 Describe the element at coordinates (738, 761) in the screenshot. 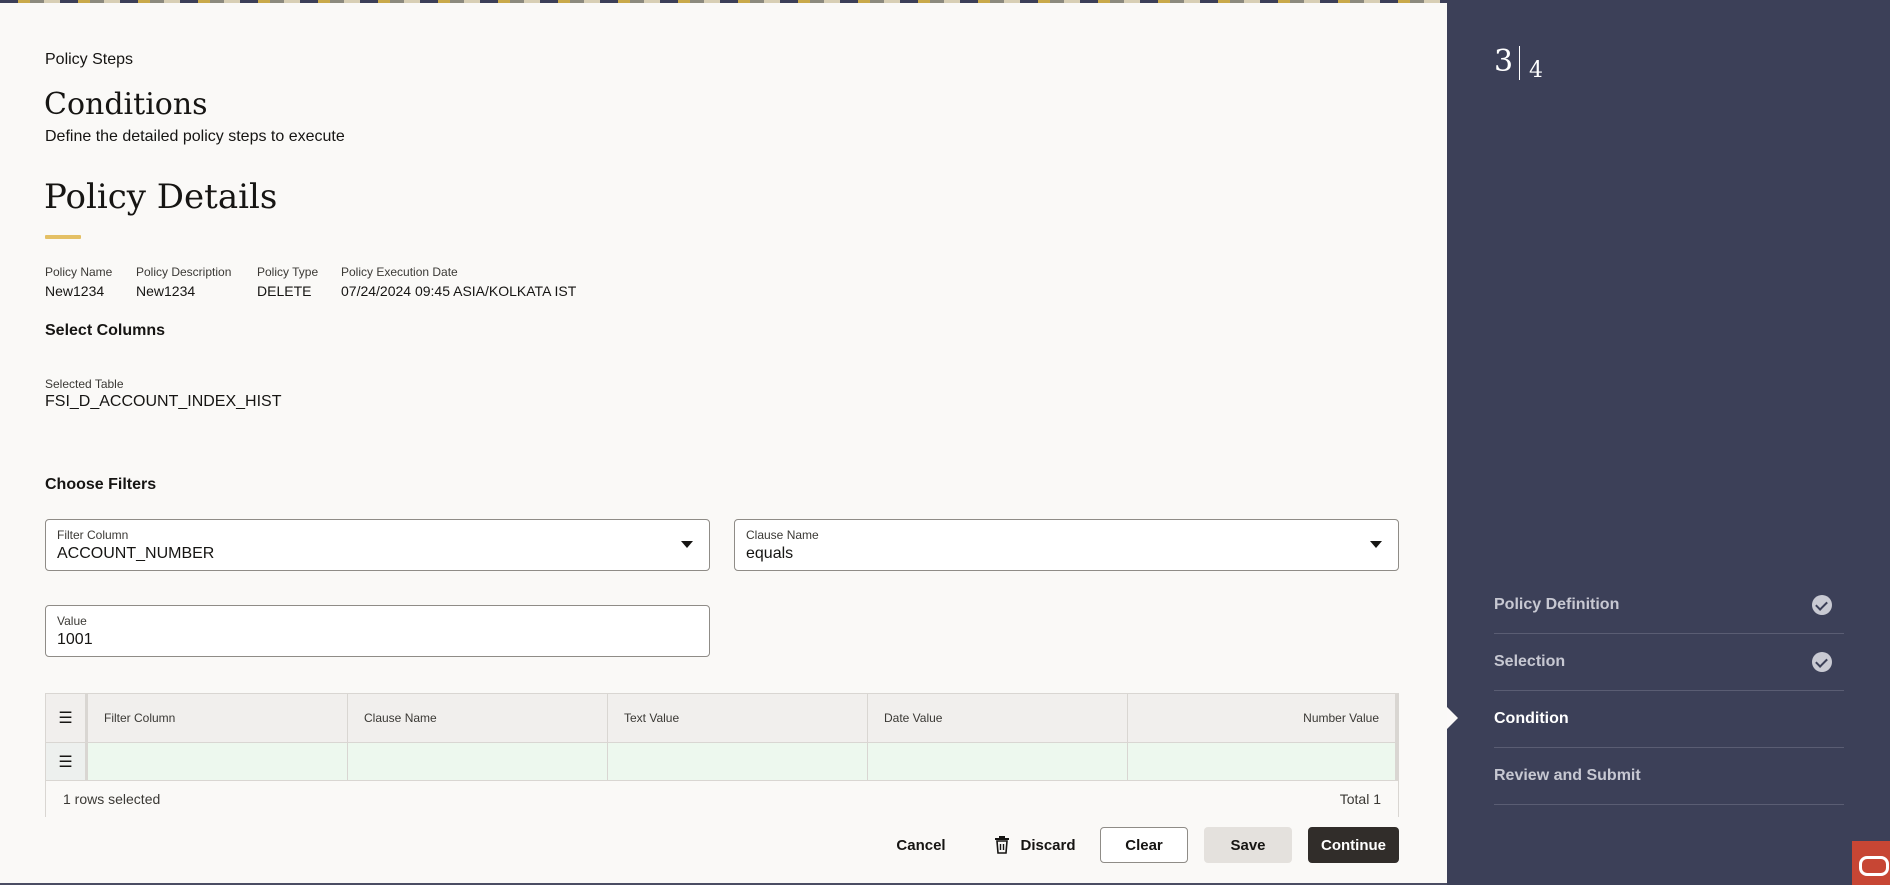

I see `cell-text-value` at that location.